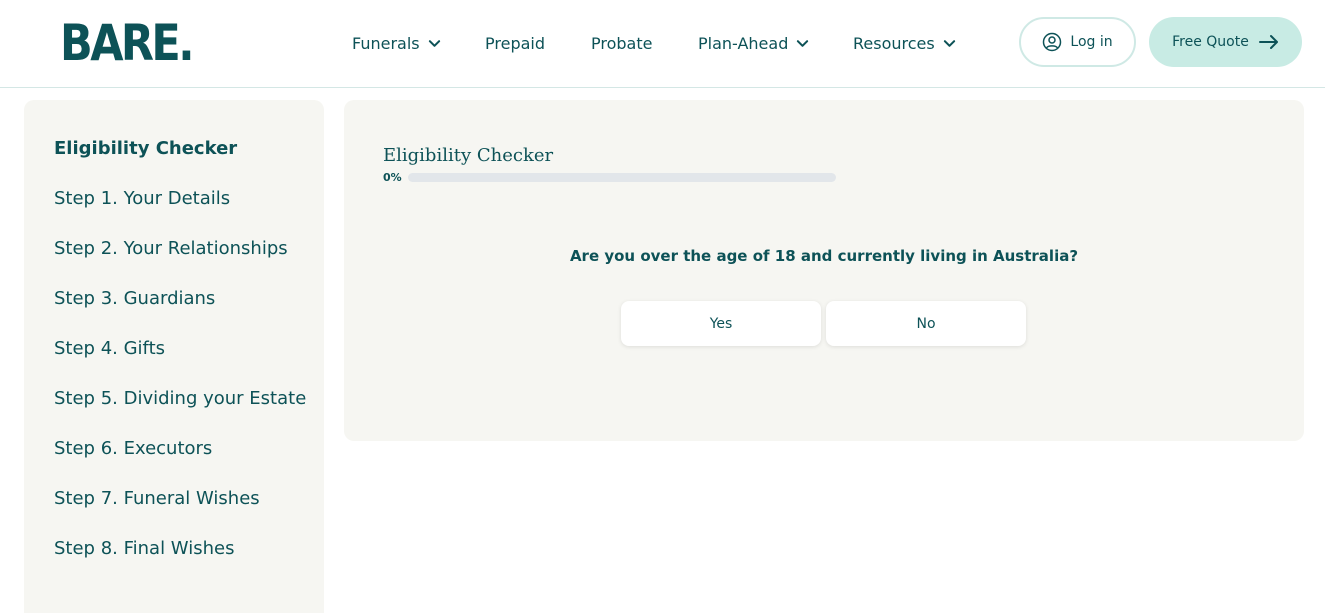 The image size is (1325, 613). Describe the element at coordinates (133, 448) in the screenshot. I see `sidebar-step-executors: Step 6. Executors` at that location.